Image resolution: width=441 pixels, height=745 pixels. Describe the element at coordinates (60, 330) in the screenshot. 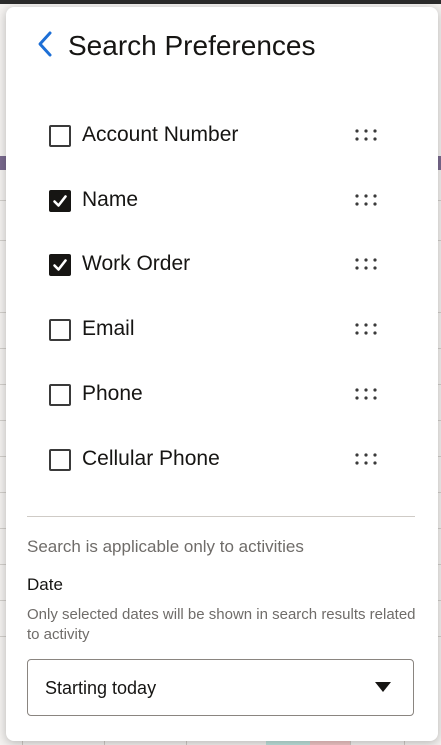

I see `email-checkbox` at that location.